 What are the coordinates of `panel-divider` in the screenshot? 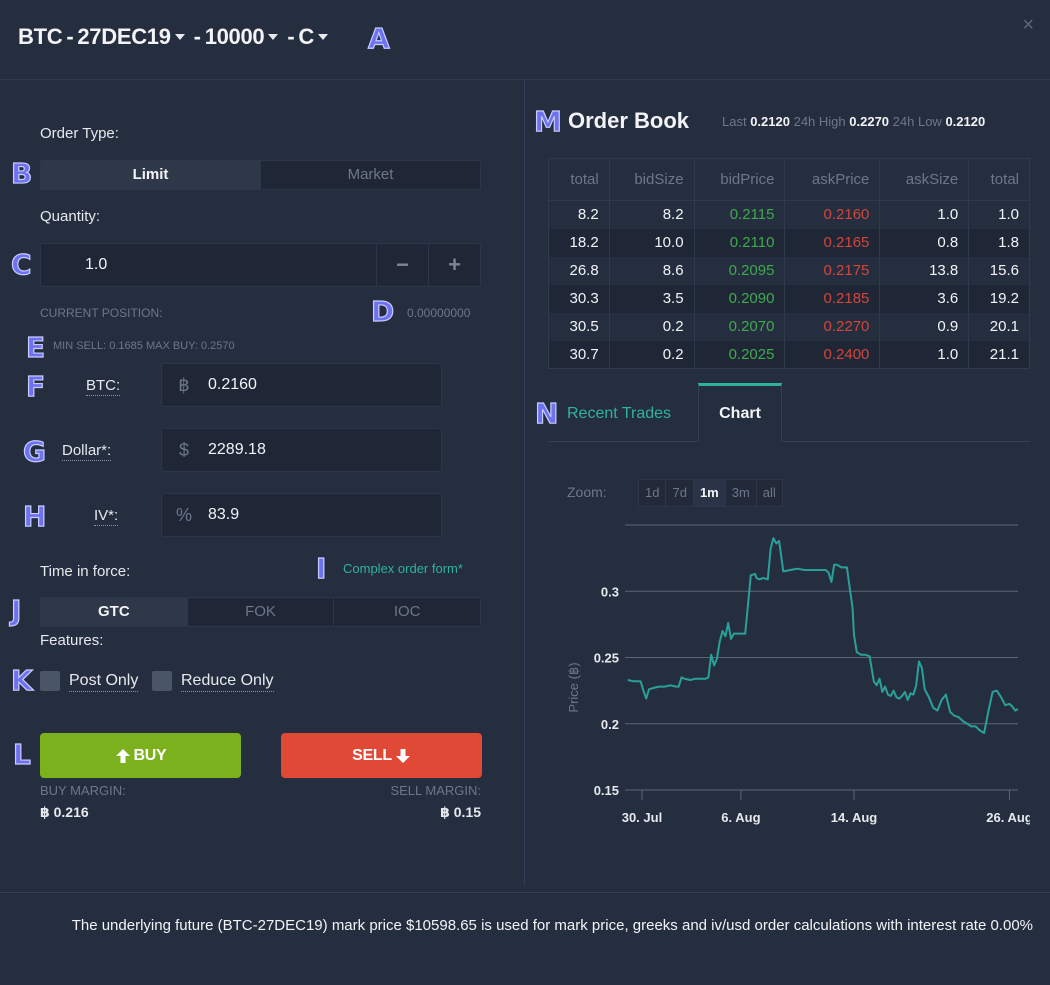 It's located at (524, 482).